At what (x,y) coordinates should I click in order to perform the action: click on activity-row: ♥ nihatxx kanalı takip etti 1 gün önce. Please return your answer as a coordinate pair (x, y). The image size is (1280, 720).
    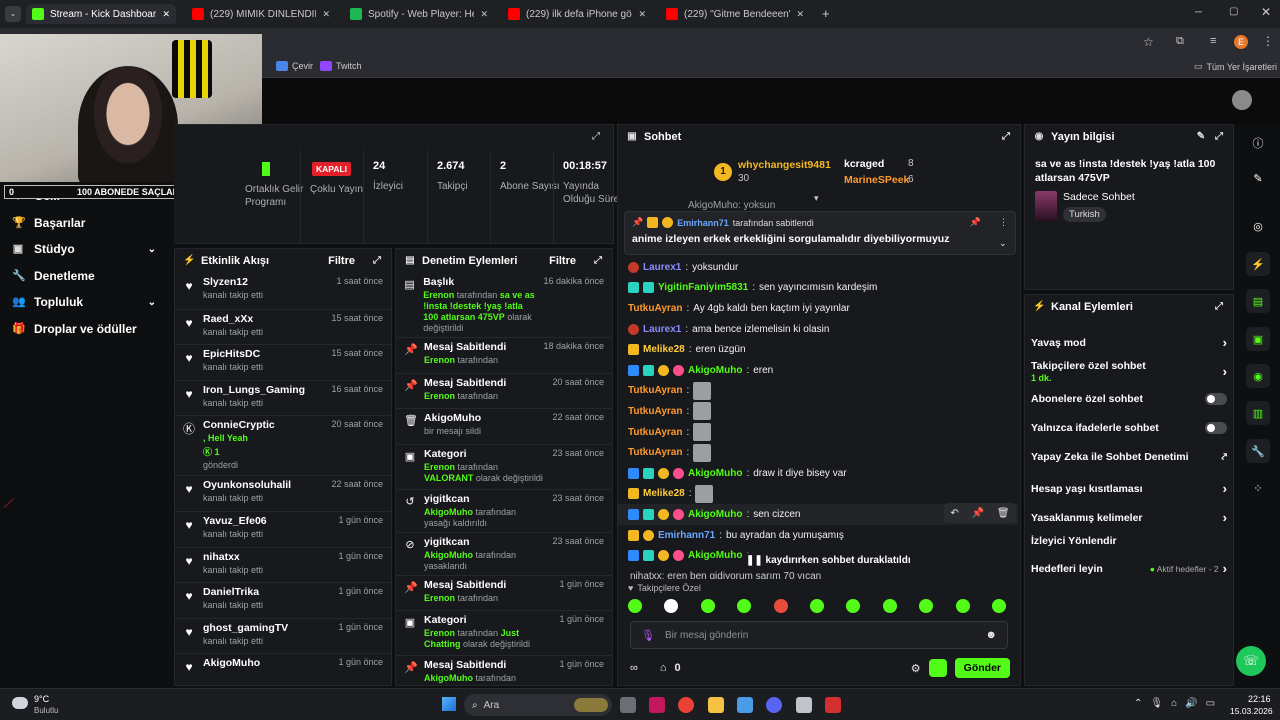
    Looking at the image, I should click on (283, 564).